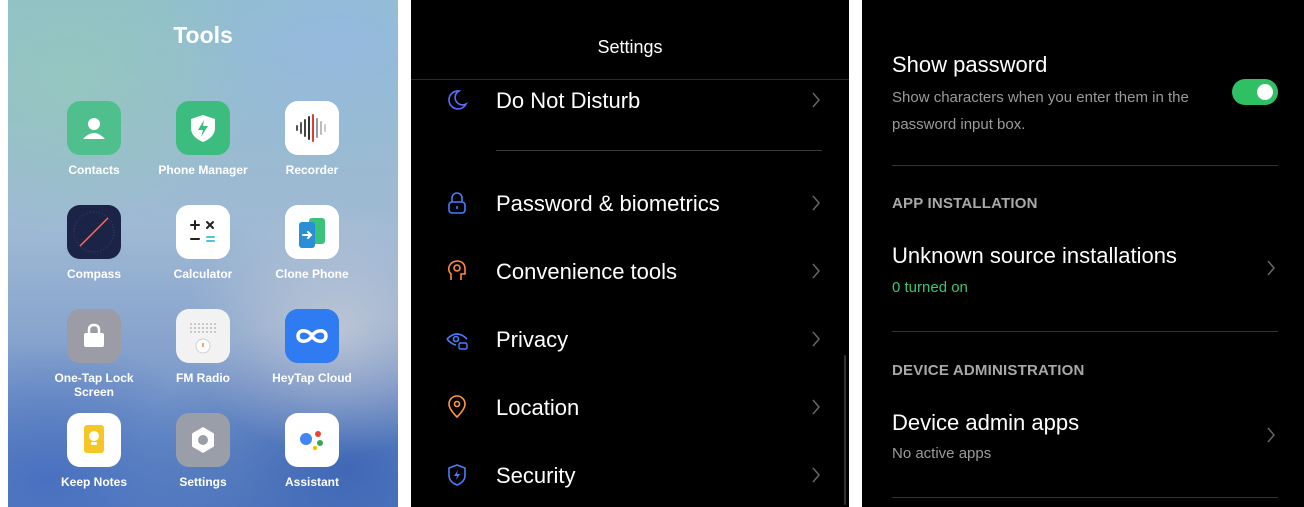 This screenshot has height=507, width=1304. I want to click on settings-item-label: Location, so click(538, 407).